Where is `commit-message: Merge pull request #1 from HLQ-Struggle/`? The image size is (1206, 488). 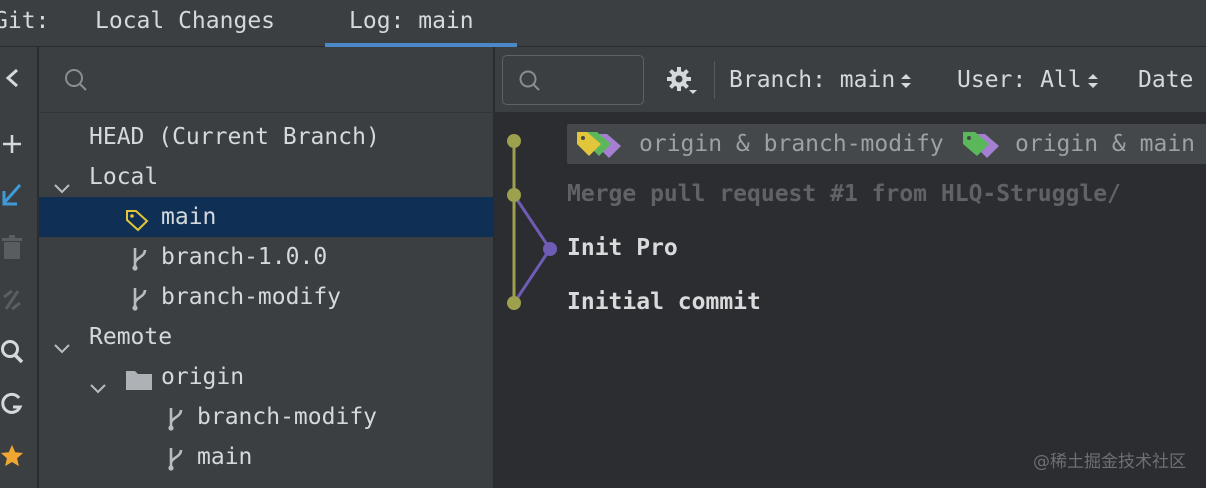
commit-message: Merge pull request #1 from HLQ-Struggle/ is located at coordinates (844, 194).